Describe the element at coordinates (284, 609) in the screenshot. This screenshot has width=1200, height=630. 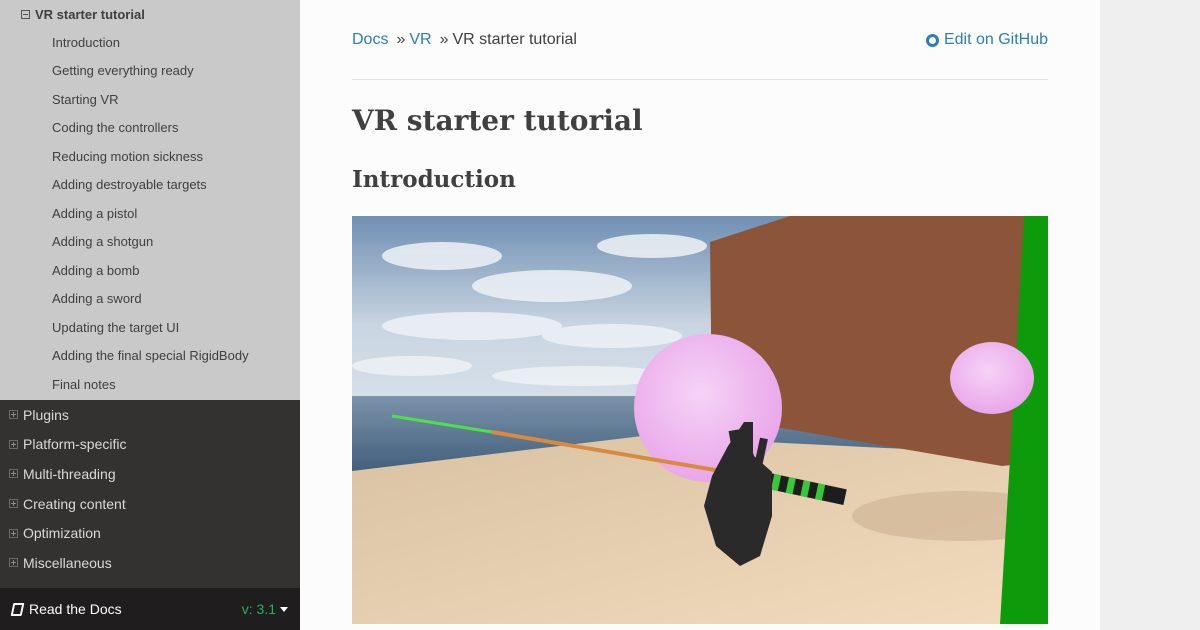
I see `caret-down-icon` at that location.